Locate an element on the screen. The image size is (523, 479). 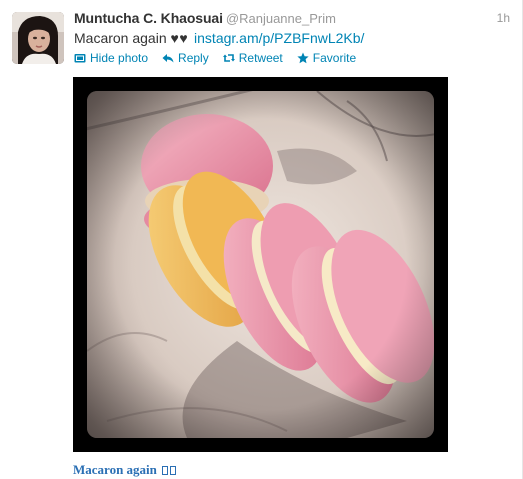
photo-caption: Macaron again is located at coordinates (125, 470).